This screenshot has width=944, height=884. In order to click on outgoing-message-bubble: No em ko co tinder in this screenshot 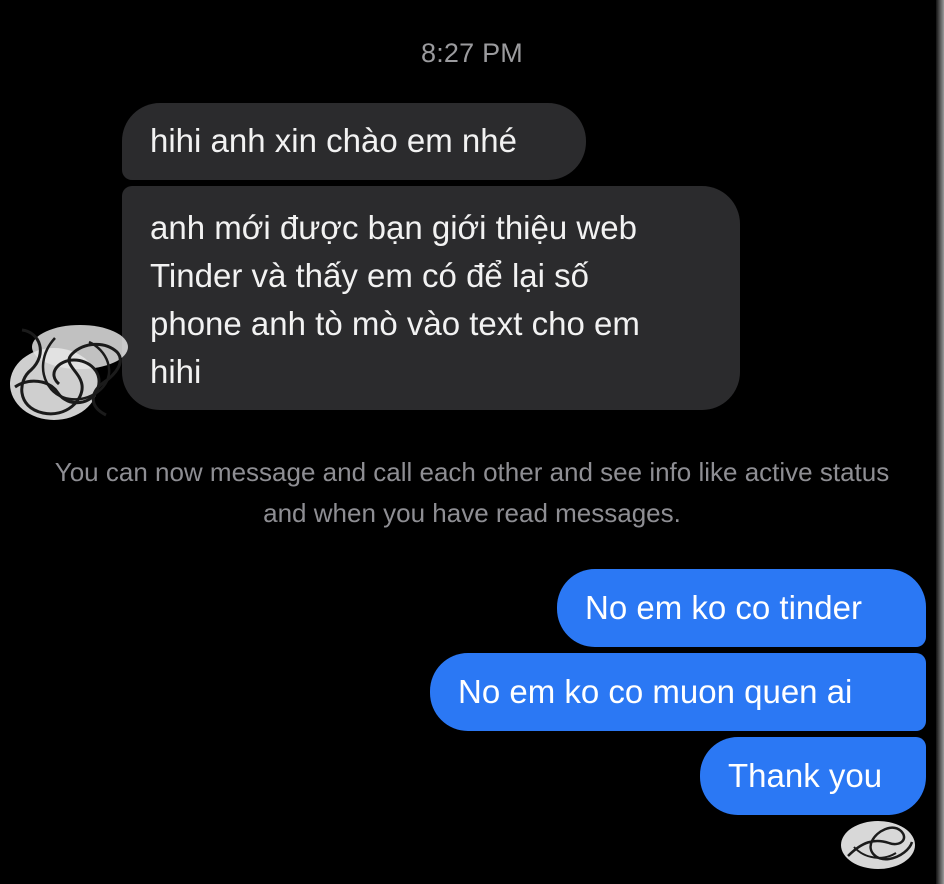, I will do `click(741, 608)`.